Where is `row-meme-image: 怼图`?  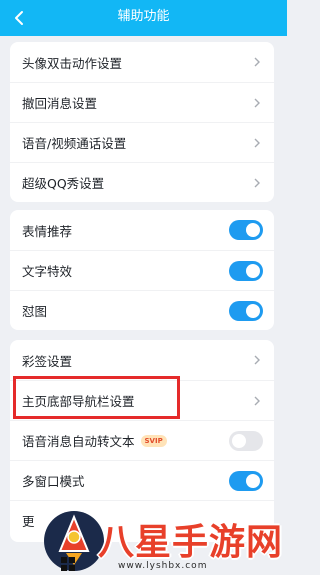
row-meme-image: 怼图 is located at coordinates (142, 310).